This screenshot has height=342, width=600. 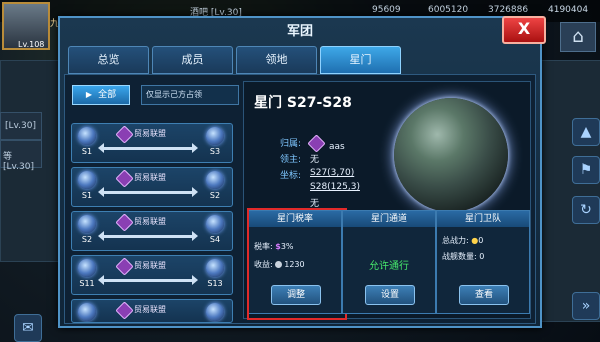 I want to click on resource-4: 4190404, so click(x=568, y=10).